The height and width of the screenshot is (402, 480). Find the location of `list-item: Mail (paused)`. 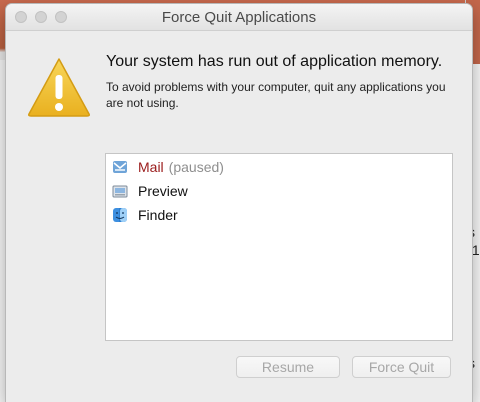

list-item: Mail (paused) is located at coordinates (168, 167).